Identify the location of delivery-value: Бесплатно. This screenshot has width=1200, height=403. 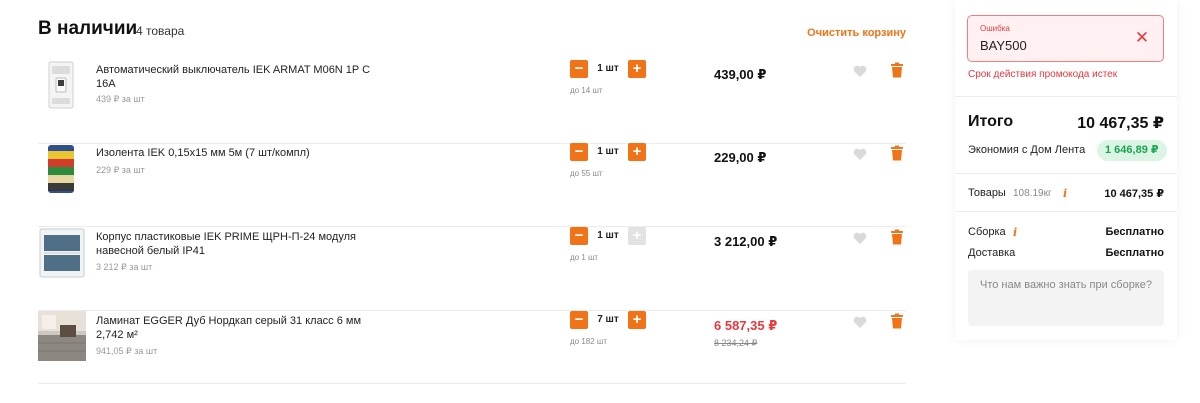
(1135, 253).